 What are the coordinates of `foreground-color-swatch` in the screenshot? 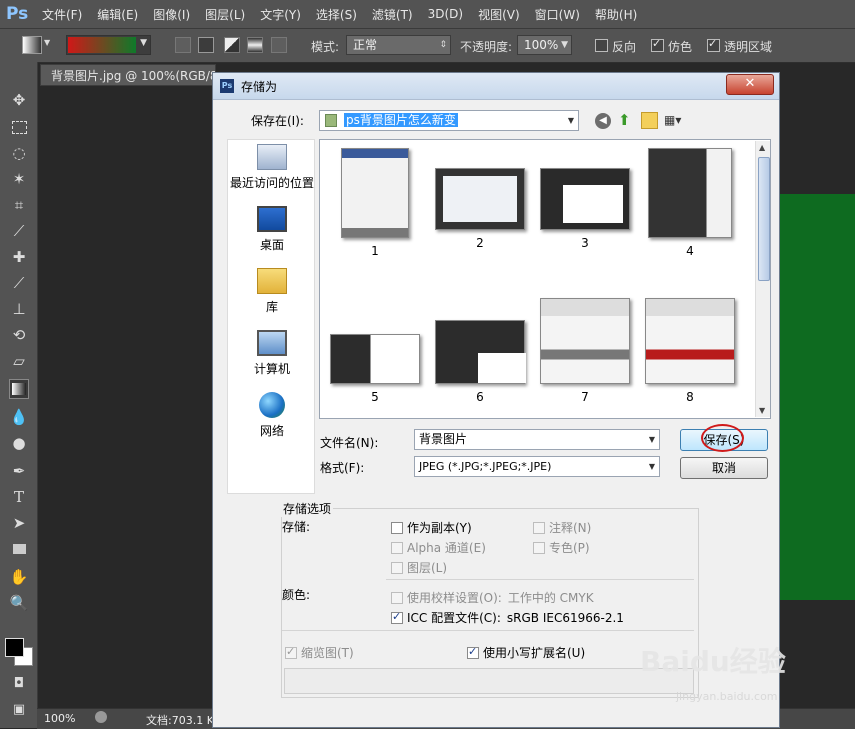 It's located at (14, 647).